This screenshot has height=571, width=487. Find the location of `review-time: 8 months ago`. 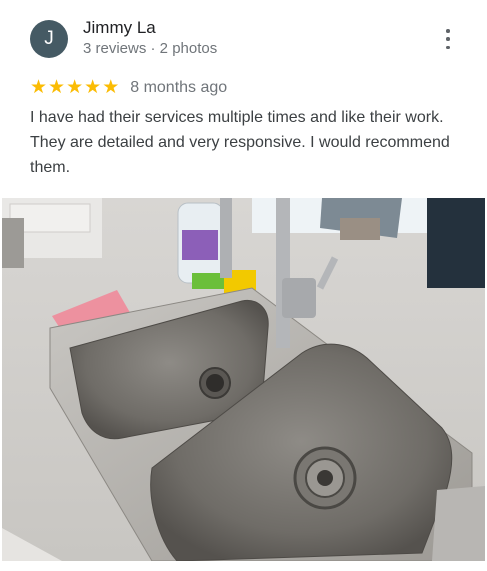

review-time: 8 months ago is located at coordinates (179, 87).